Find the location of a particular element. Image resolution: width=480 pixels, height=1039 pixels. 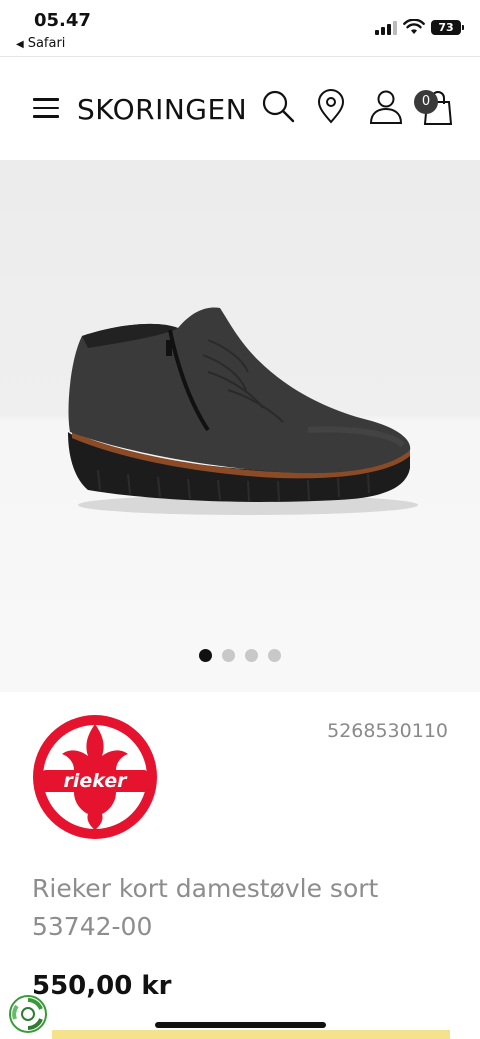

product-title-line-1: Rieker kort damestøvle sort is located at coordinates (205, 888).